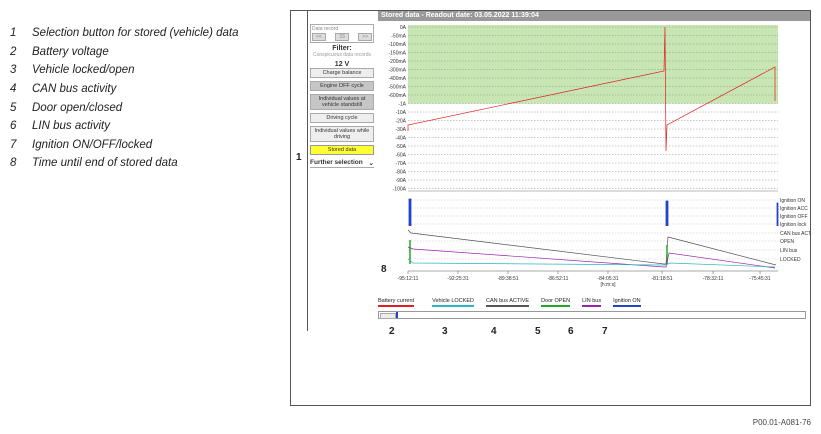 The height and width of the screenshot is (434, 821). Describe the element at coordinates (400, 189) in the screenshot. I see `y-tick-label: -100A` at that location.